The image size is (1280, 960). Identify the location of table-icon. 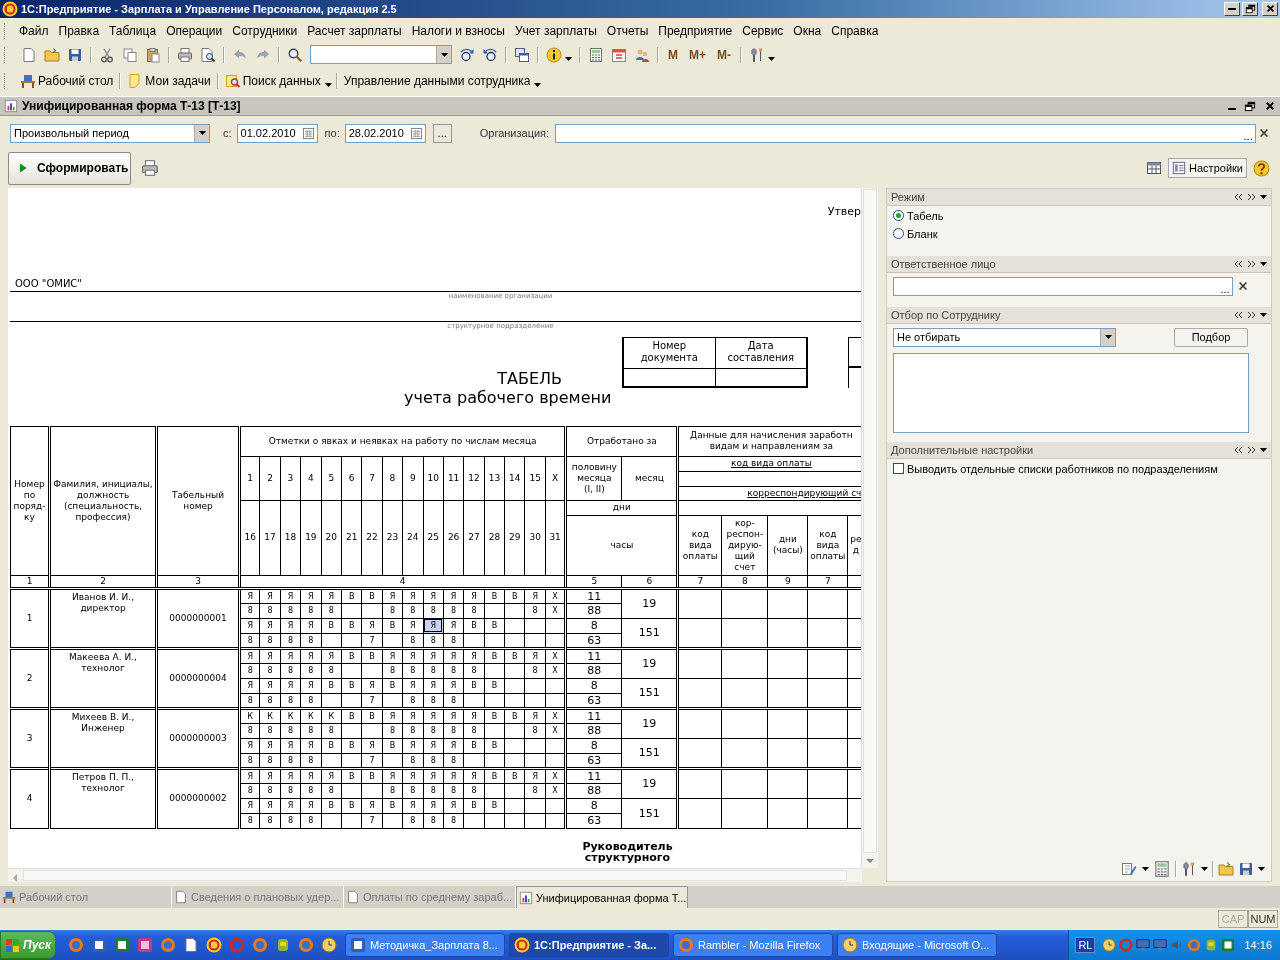
(1154, 168).